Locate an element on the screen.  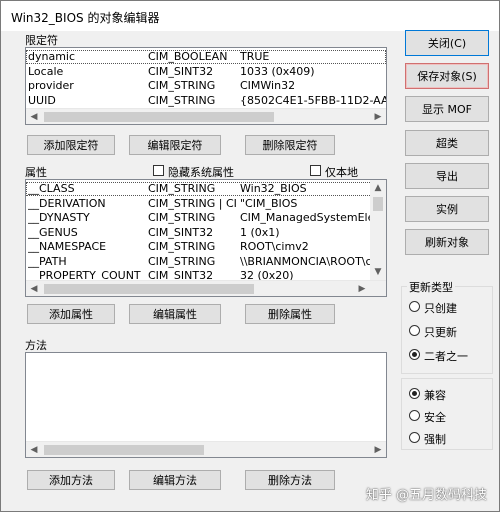
delete-property-button: 删除属性 is located at coordinates (290, 314).